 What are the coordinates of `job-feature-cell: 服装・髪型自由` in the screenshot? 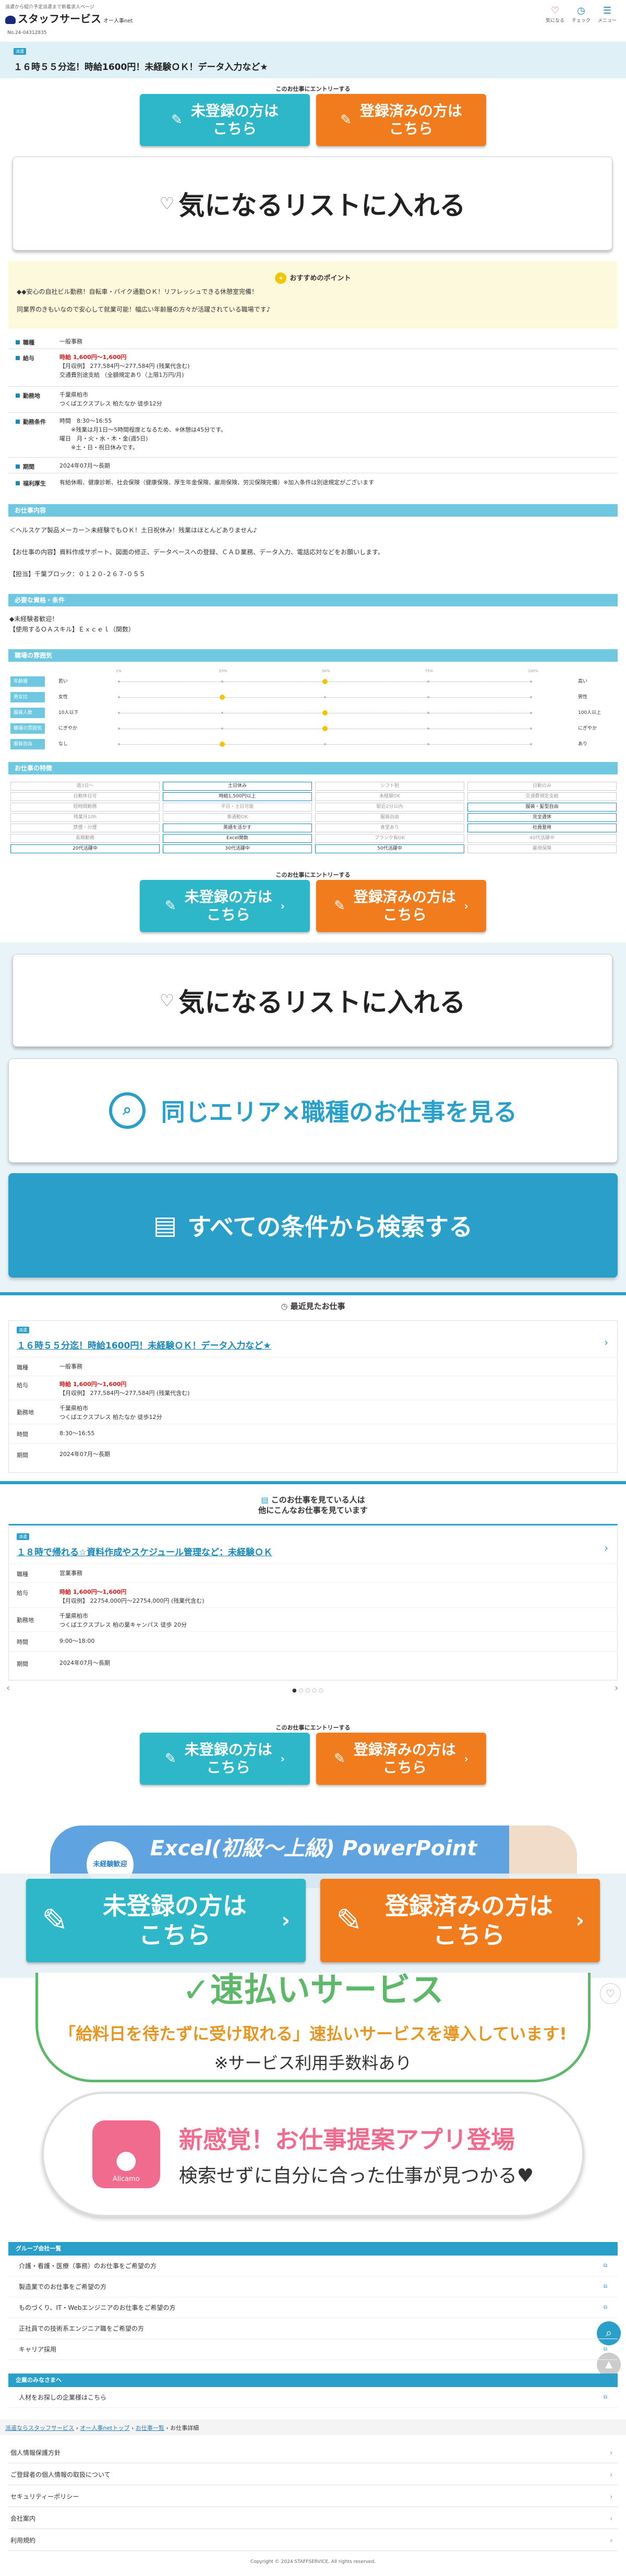 It's located at (542, 808).